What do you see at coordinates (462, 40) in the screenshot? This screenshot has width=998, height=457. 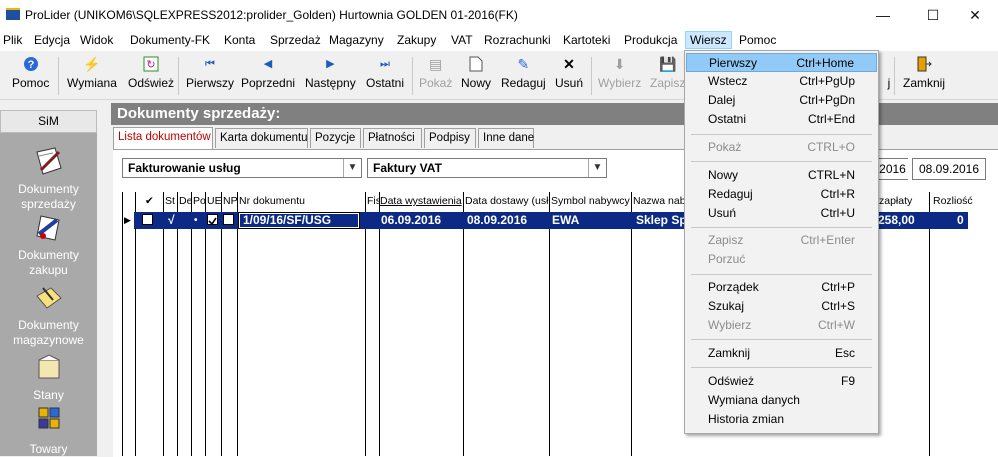 I see `menu-vat: VAT` at bounding box center [462, 40].